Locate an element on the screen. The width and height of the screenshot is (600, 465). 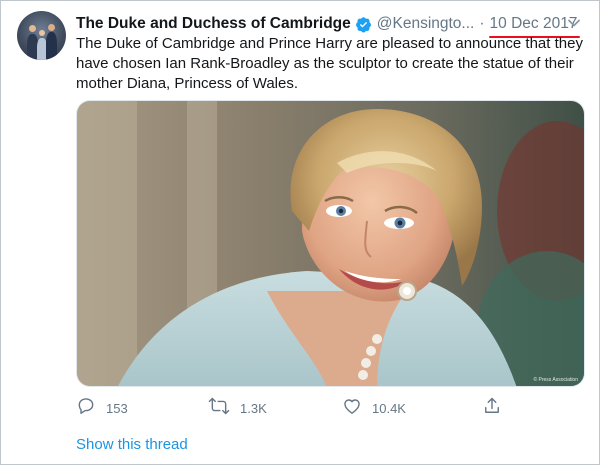
heart-icon is located at coordinates (352, 408).